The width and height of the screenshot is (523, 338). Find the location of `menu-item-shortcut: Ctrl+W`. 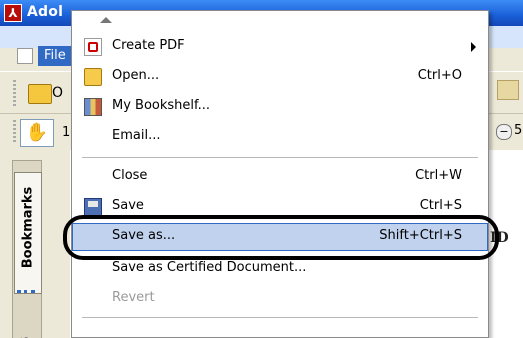

menu-item-shortcut: Ctrl+W is located at coordinates (438, 175).